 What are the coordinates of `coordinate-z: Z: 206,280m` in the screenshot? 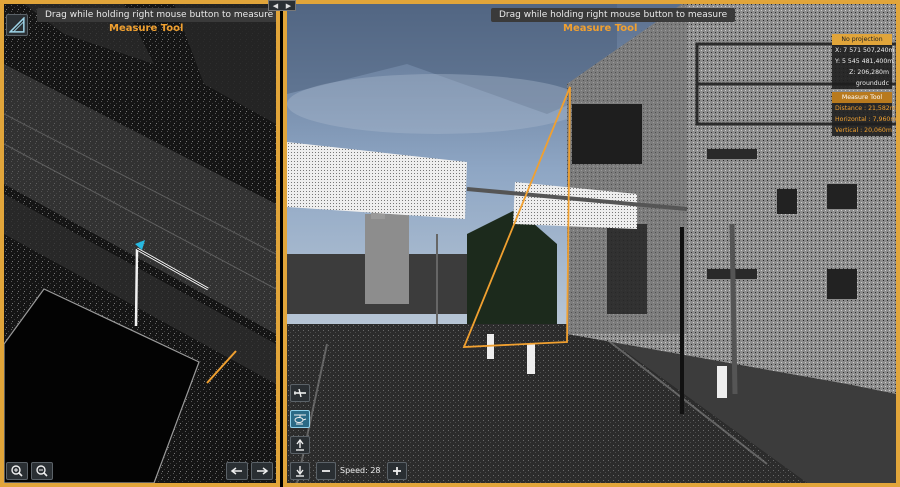 It's located at (862, 72).